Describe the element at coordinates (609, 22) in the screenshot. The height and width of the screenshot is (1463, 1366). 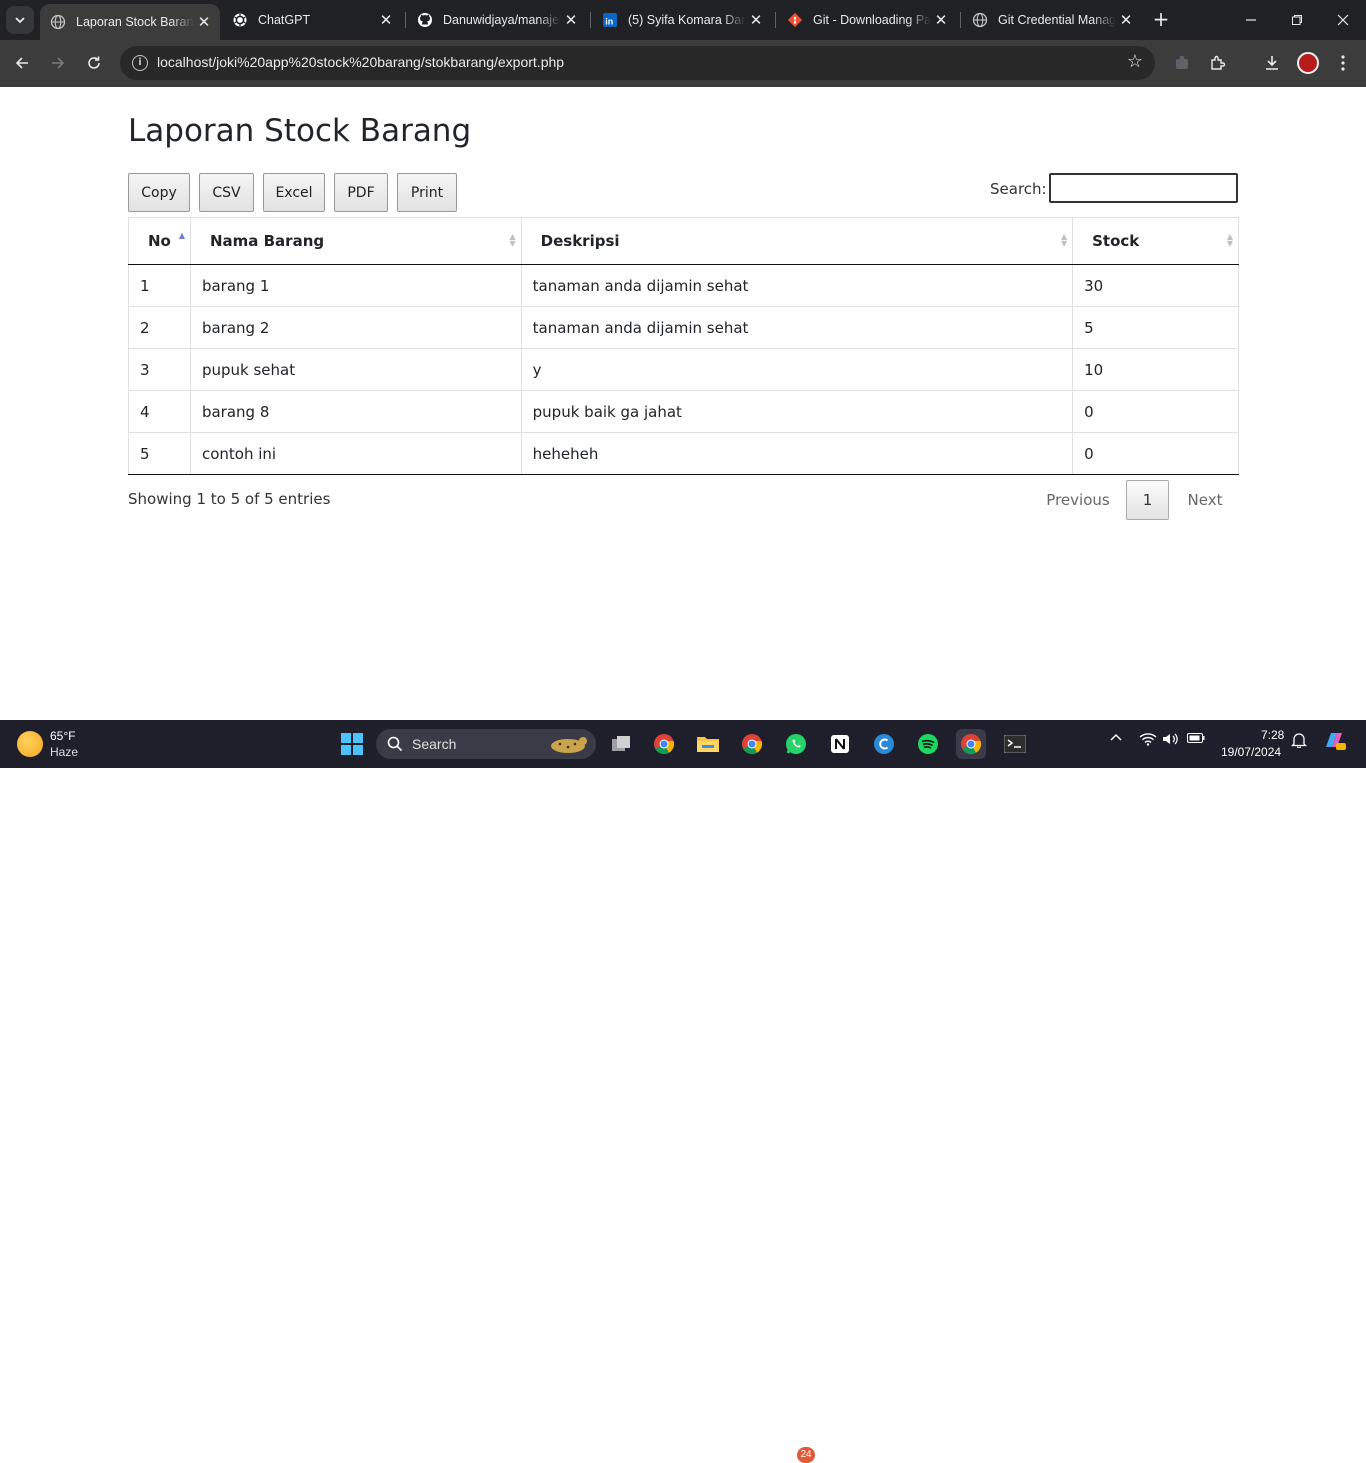
I see `svg-text: in` at that location.